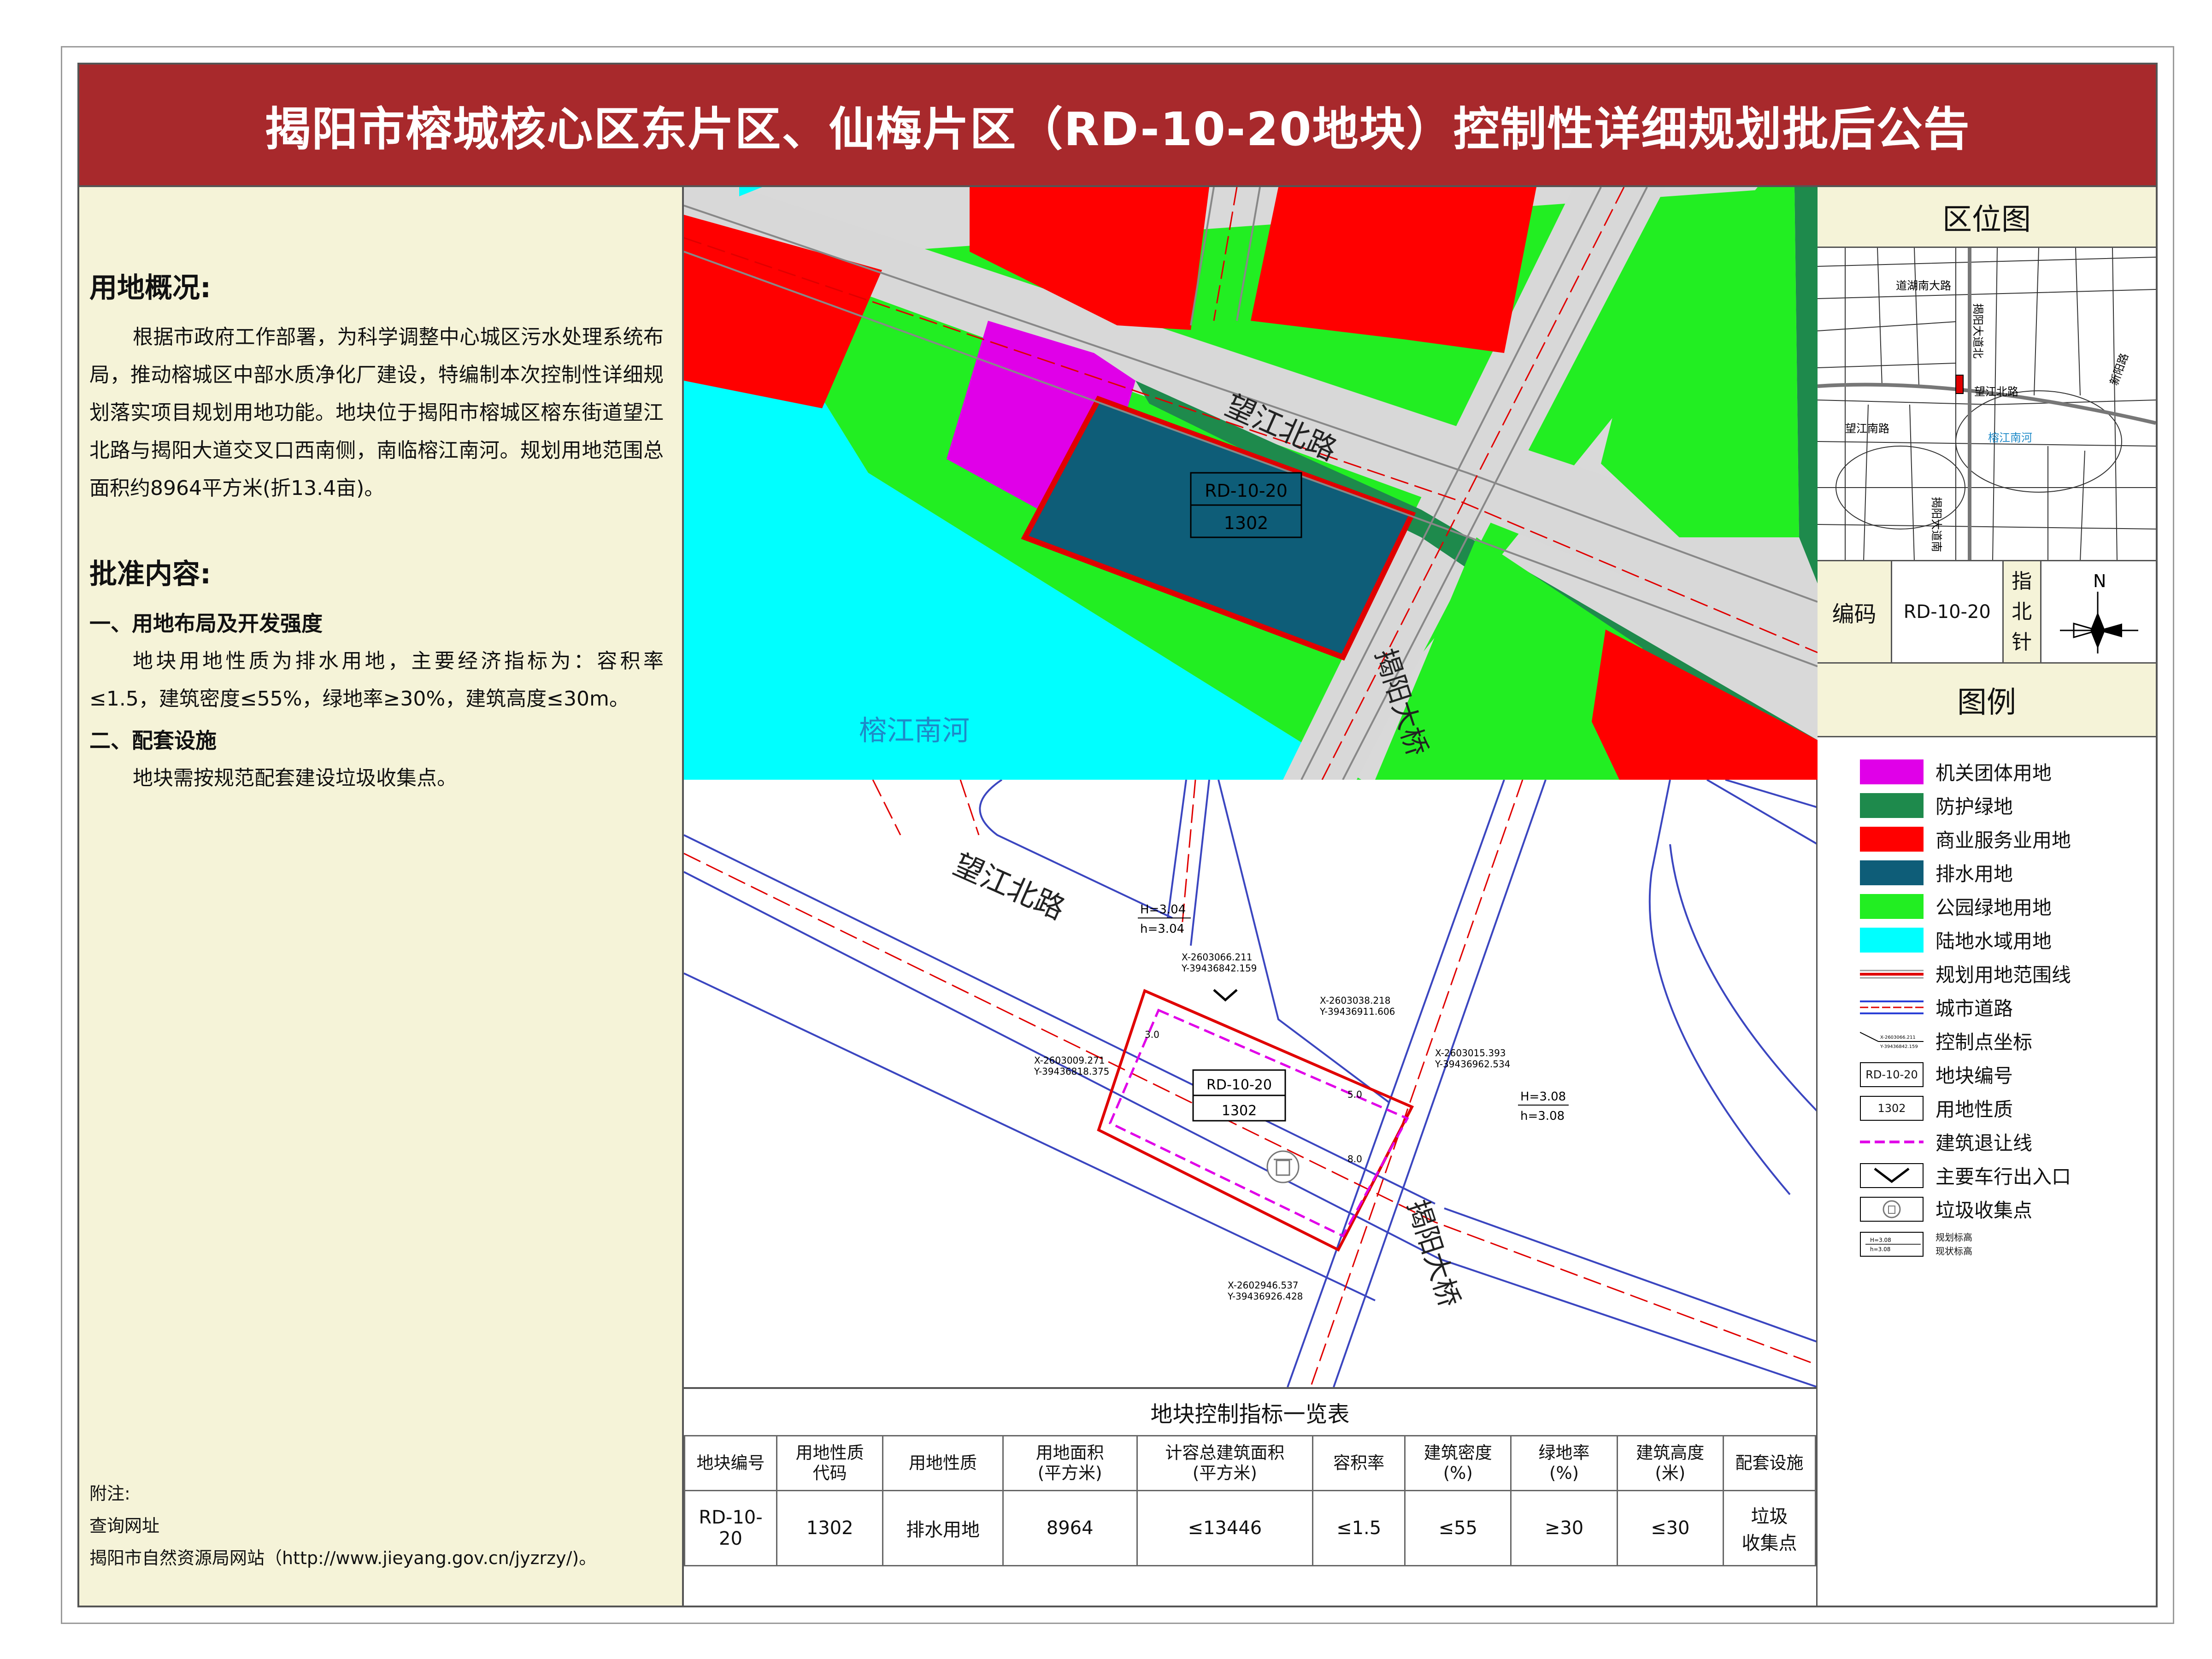 The height and width of the screenshot is (1659, 2212). What do you see at coordinates (1987, 700) in the screenshot?
I see `legend-heading: 图例` at bounding box center [1987, 700].